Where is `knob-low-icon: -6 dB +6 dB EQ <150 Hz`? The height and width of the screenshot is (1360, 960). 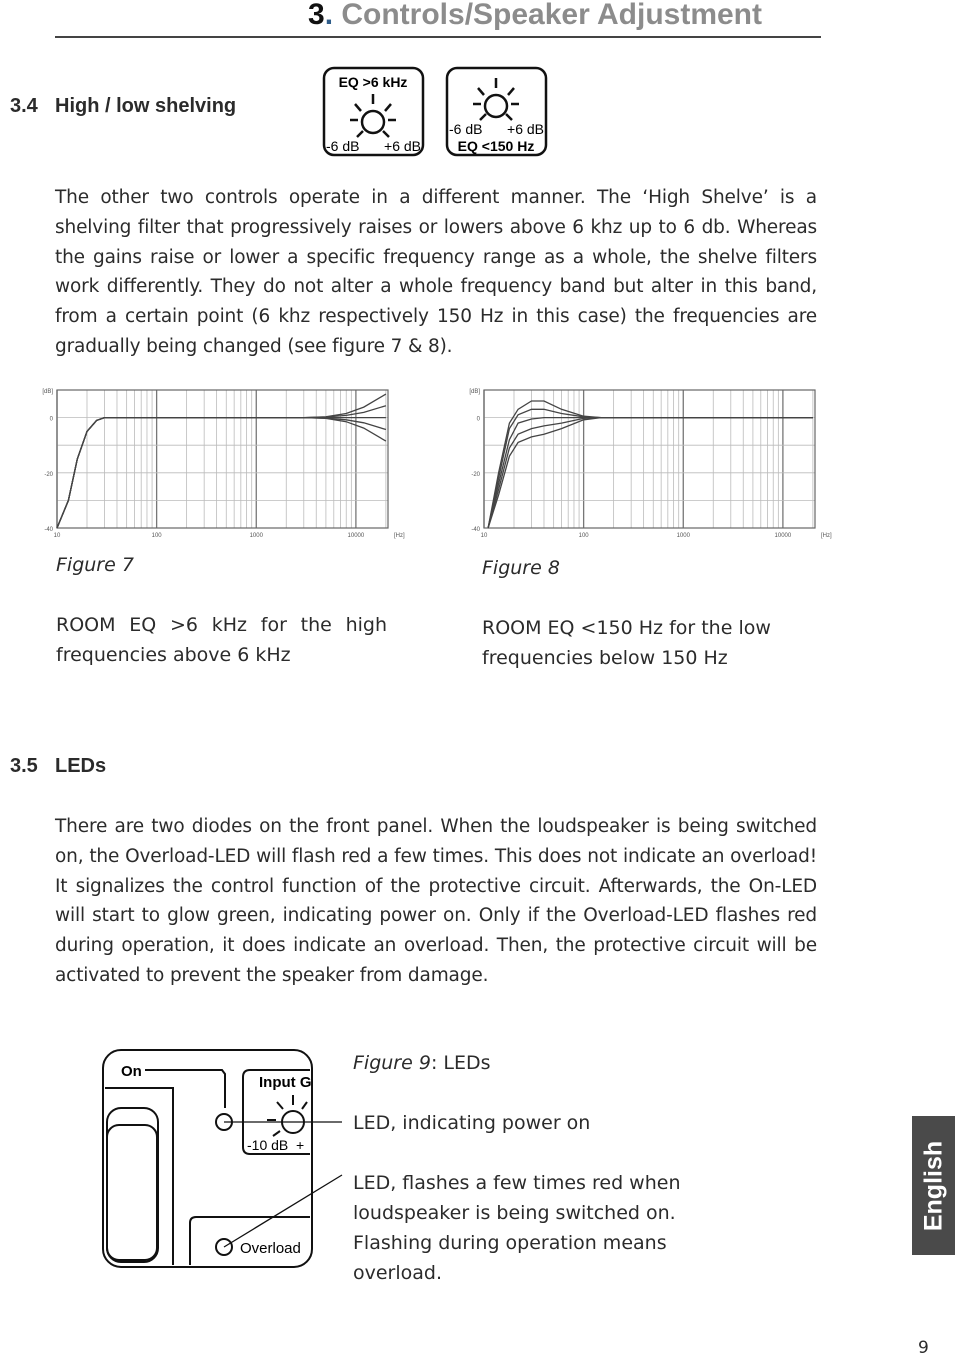
knob-low-icon: -6 dB +6 dB EQ <150 Hz is located at coordinates (496, 111).